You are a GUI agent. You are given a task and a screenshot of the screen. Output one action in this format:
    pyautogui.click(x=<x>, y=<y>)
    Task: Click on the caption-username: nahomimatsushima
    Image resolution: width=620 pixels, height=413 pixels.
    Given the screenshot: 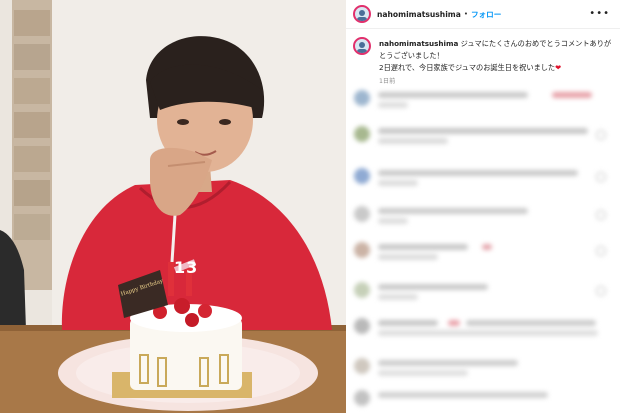 What is the action you would take?
    pyautogui.click(x=418, y=43)
    